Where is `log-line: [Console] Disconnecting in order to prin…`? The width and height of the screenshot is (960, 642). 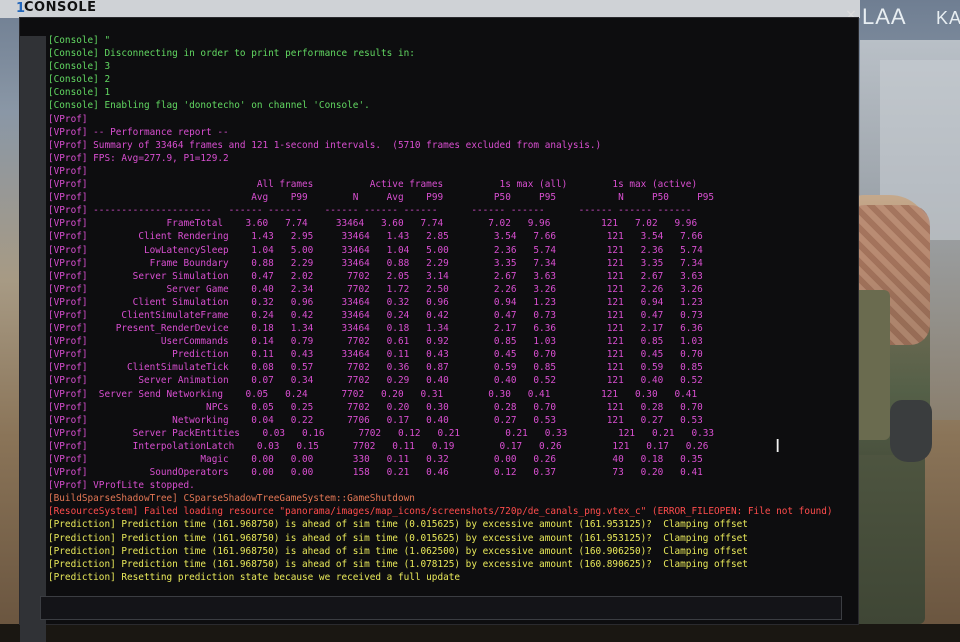
log-line: [Console] Disconnecting in order to prin… is located at coordinates (453, 53).